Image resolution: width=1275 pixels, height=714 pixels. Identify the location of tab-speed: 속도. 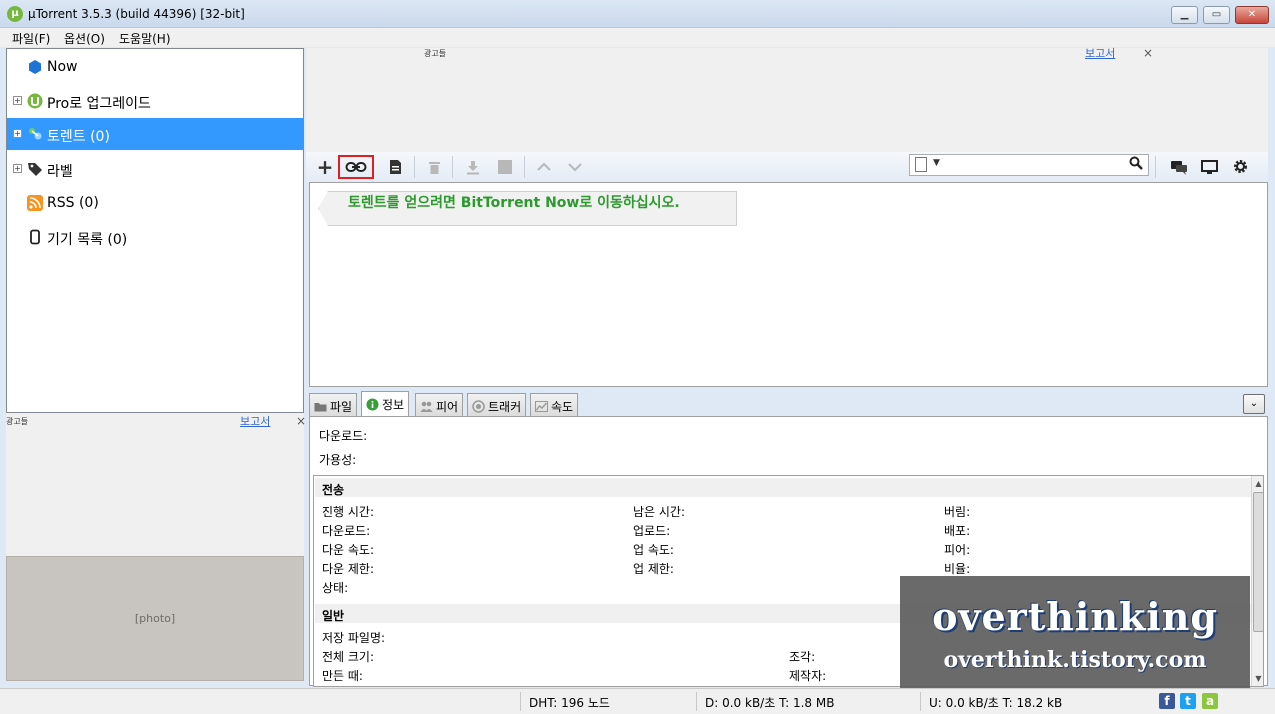
(554, 404).